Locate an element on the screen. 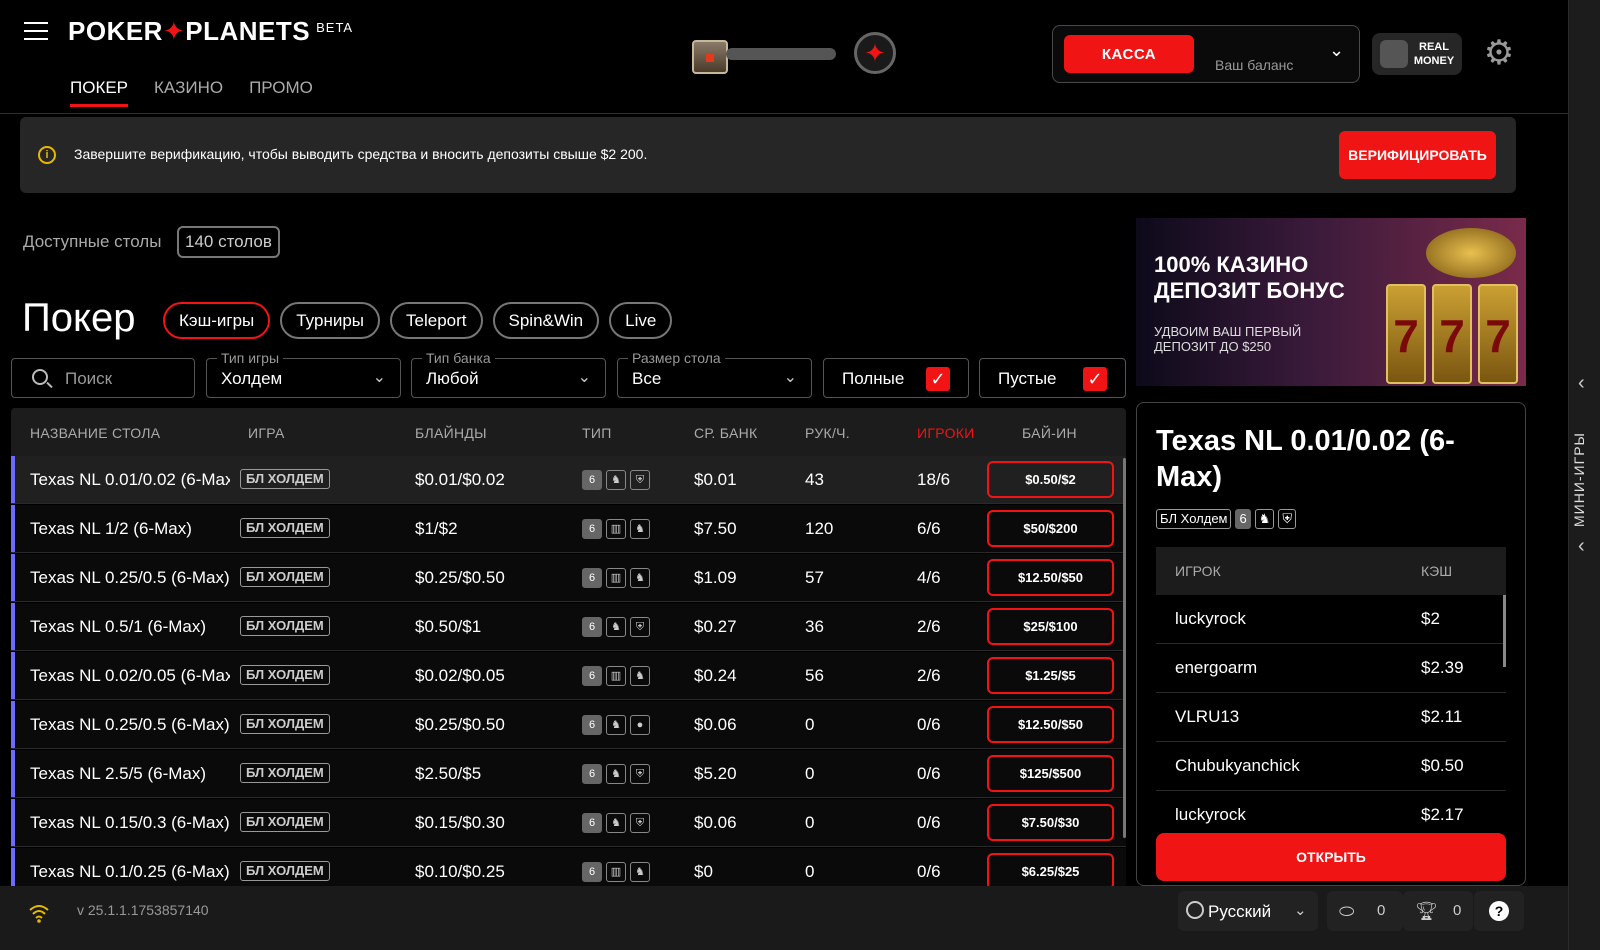 This screenshot has height=950, width=1600. star-rank-icon: ✦ is located at coordinates (875, 53).